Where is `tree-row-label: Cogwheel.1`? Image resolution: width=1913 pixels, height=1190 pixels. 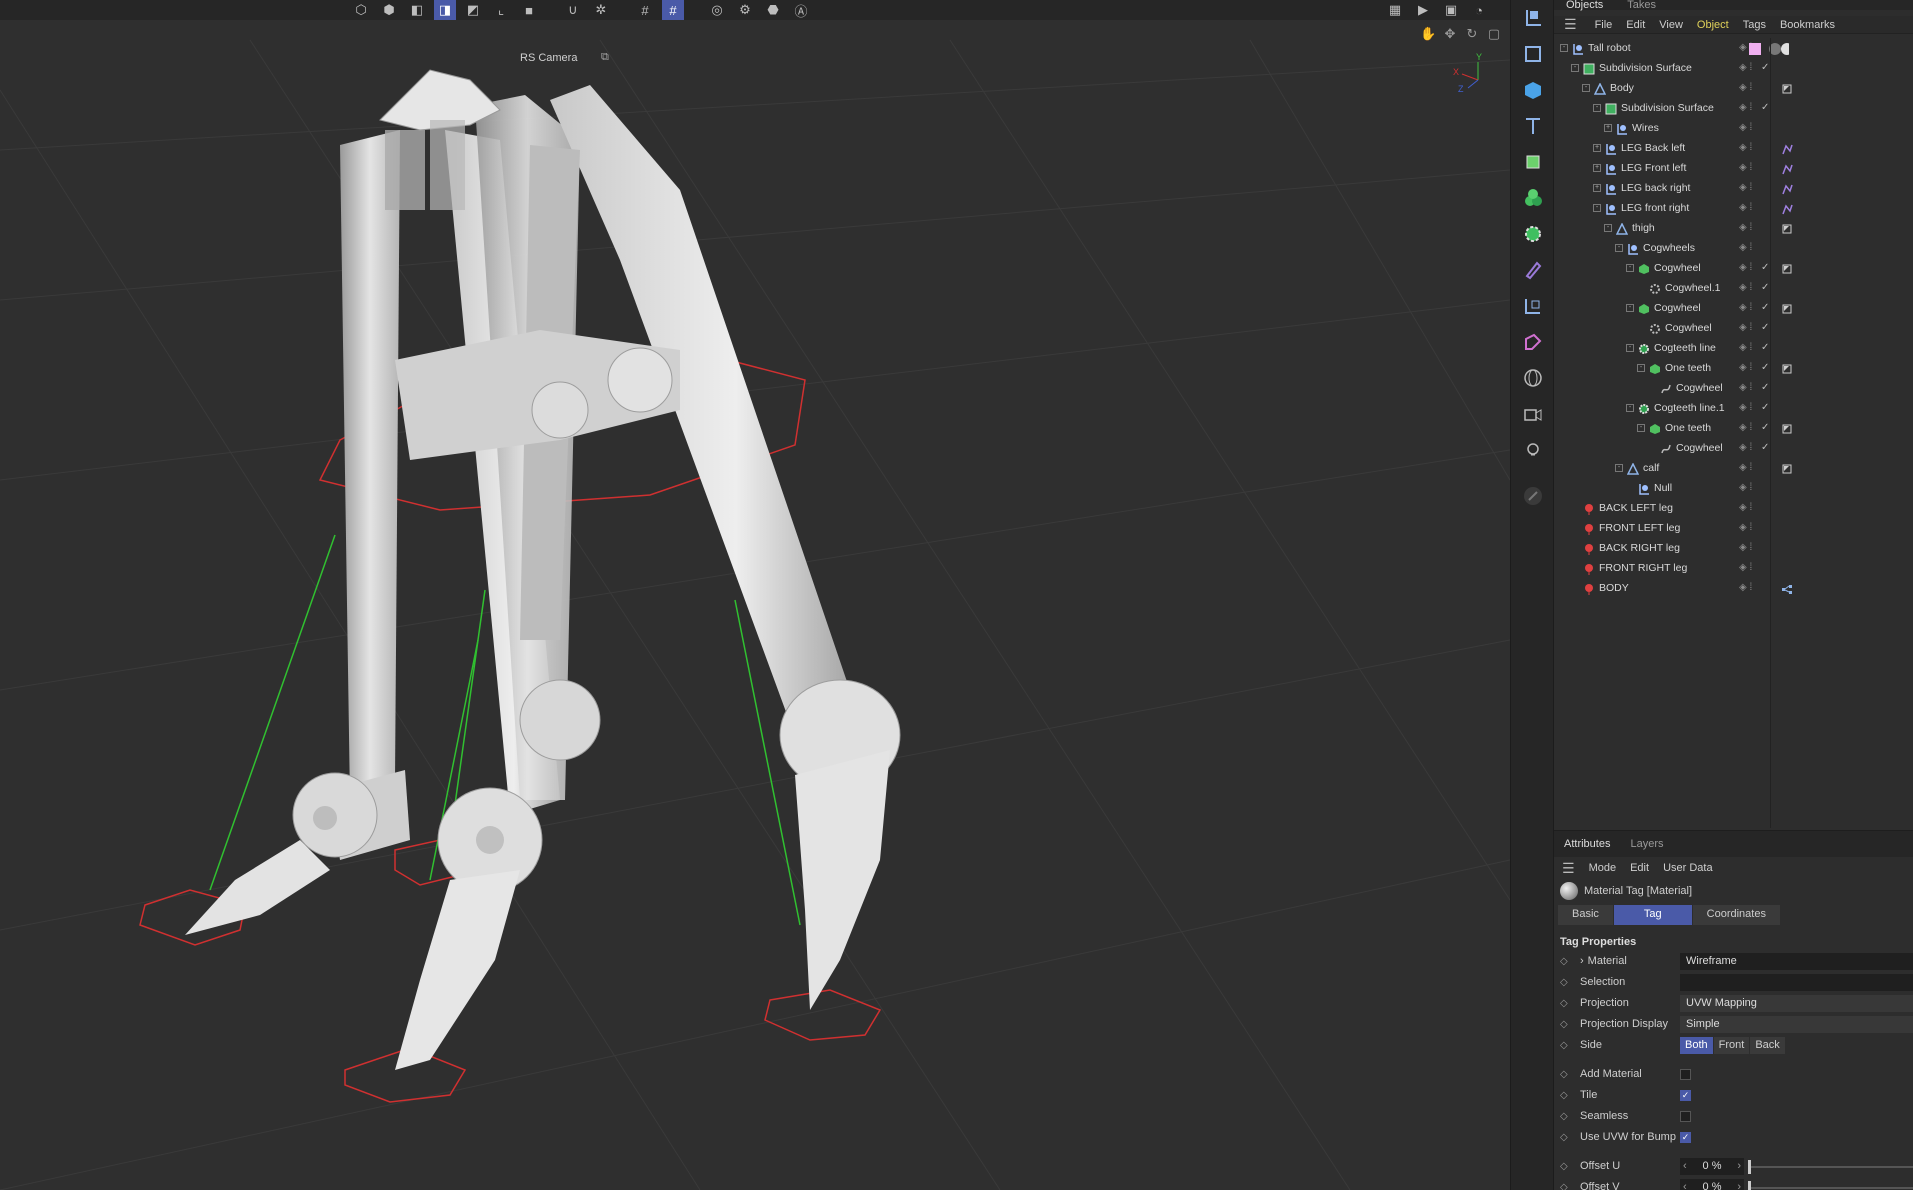
tree-row-label: Cogwheel.1 is located at coordinates (1692, 288).